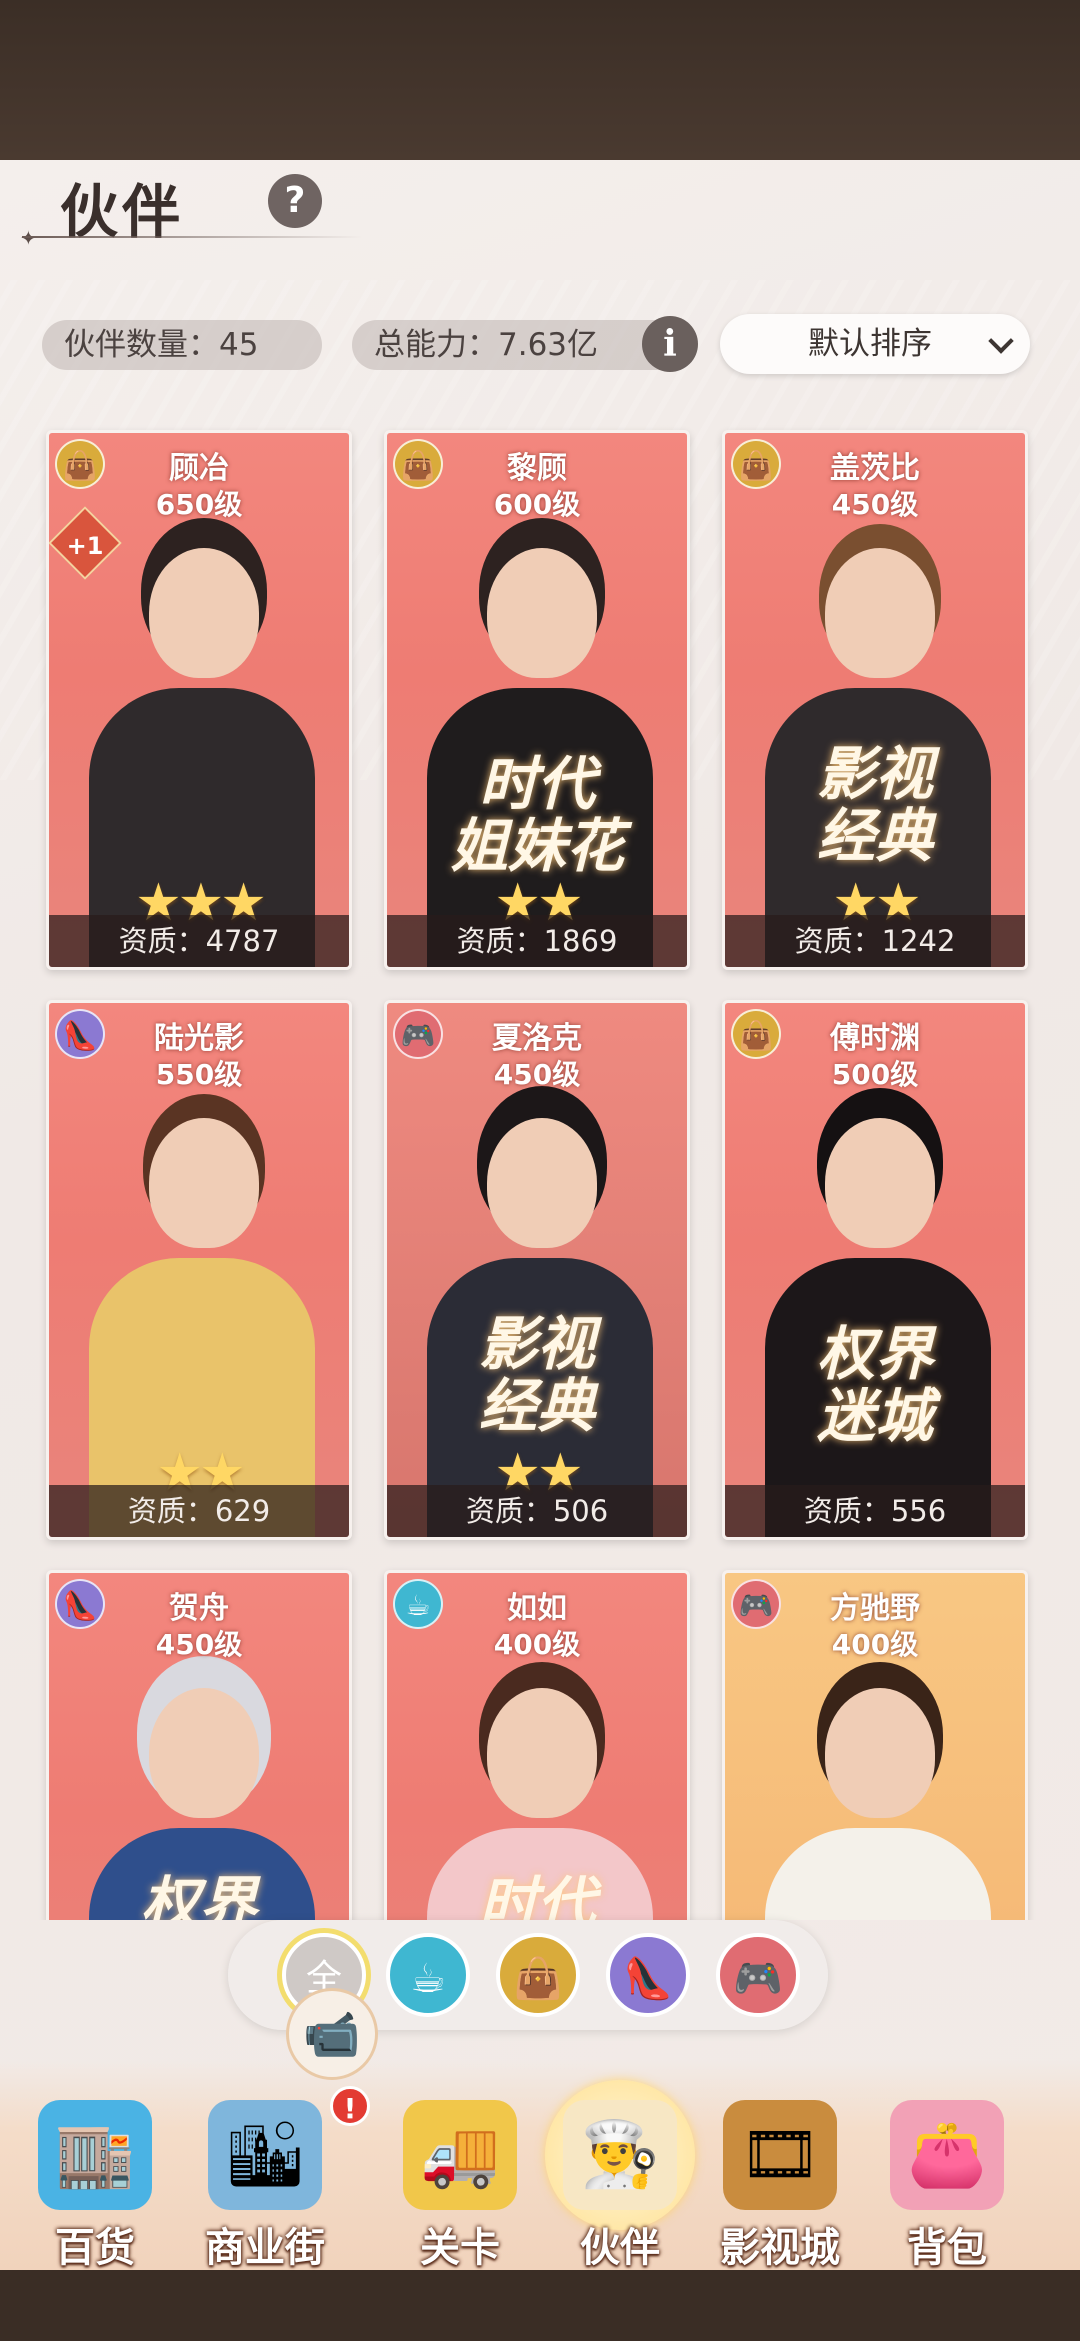 This screenshot has height=2341, width=1080. I want to click on nav-label: 背包, so click(947, 2248).